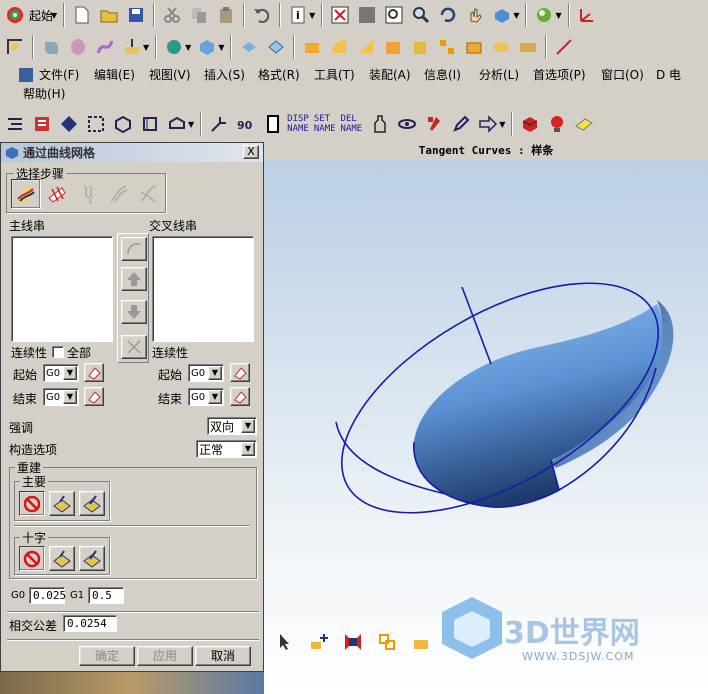 The height and width of the screenshot is (694, 708). What do you see at coordinates (334, 74) in the screenshot?
I see `menu-tools: 工具(T)` at bounding box center [334, 74].